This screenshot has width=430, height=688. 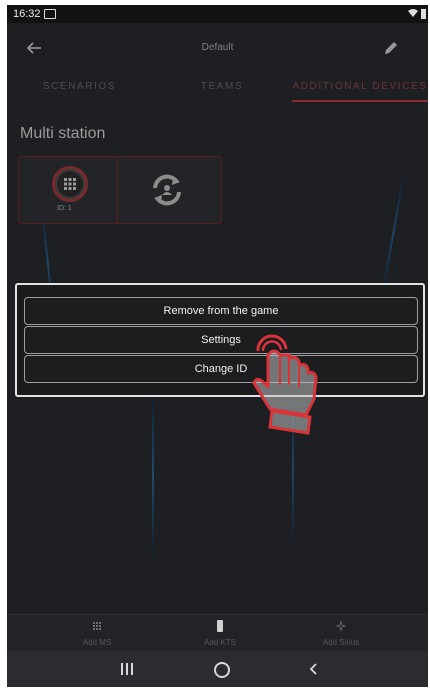 I want to click on change-id-button: Change ID, so click(x=221, y=369).